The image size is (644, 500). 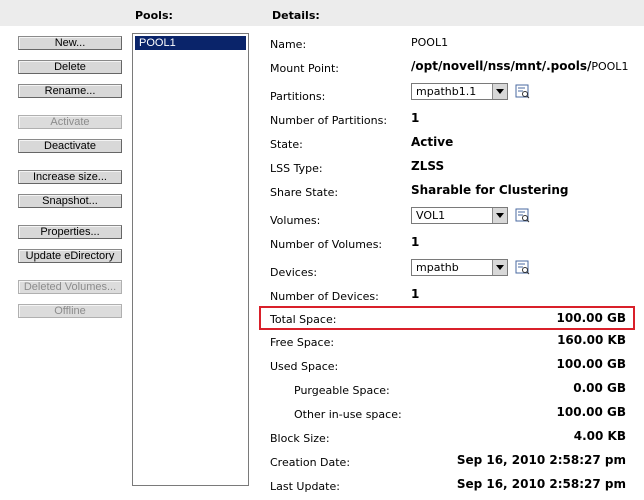 What do you see at coordinates (342, 390) in the screenshot?
I see `purgeable-space-label: Purgeable Space:` at bounding box center [342, 390].